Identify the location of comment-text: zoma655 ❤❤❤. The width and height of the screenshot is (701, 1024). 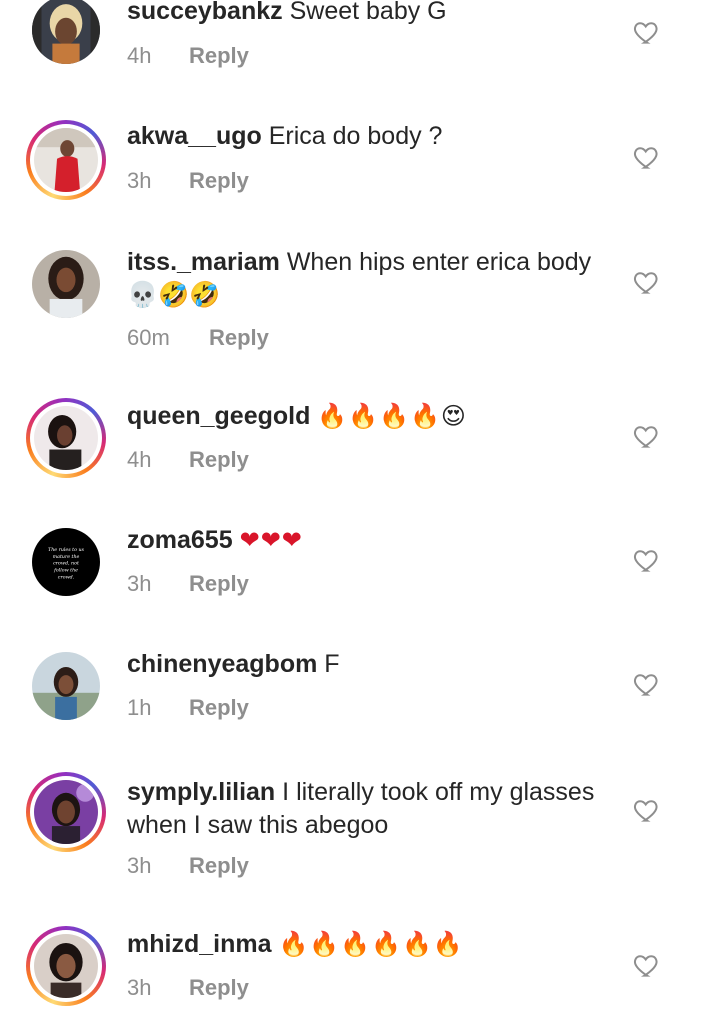
(362, 540).